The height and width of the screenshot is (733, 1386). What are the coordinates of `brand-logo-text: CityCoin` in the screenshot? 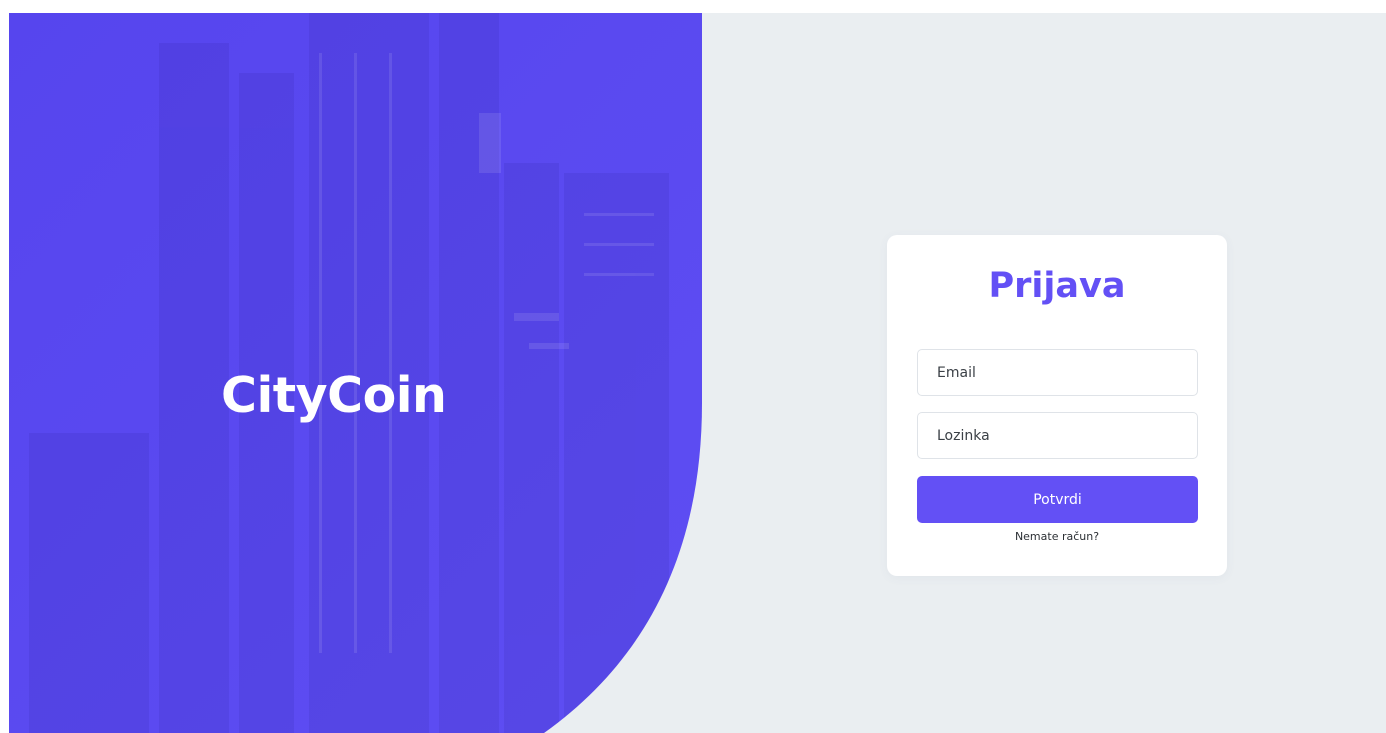 It's located at (334, 395).